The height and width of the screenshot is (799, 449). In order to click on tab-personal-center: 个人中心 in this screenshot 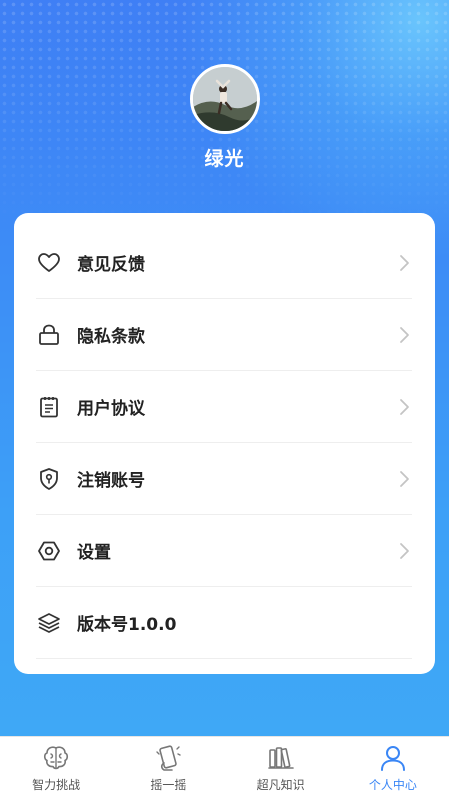, I will do `click(393, 768)`.